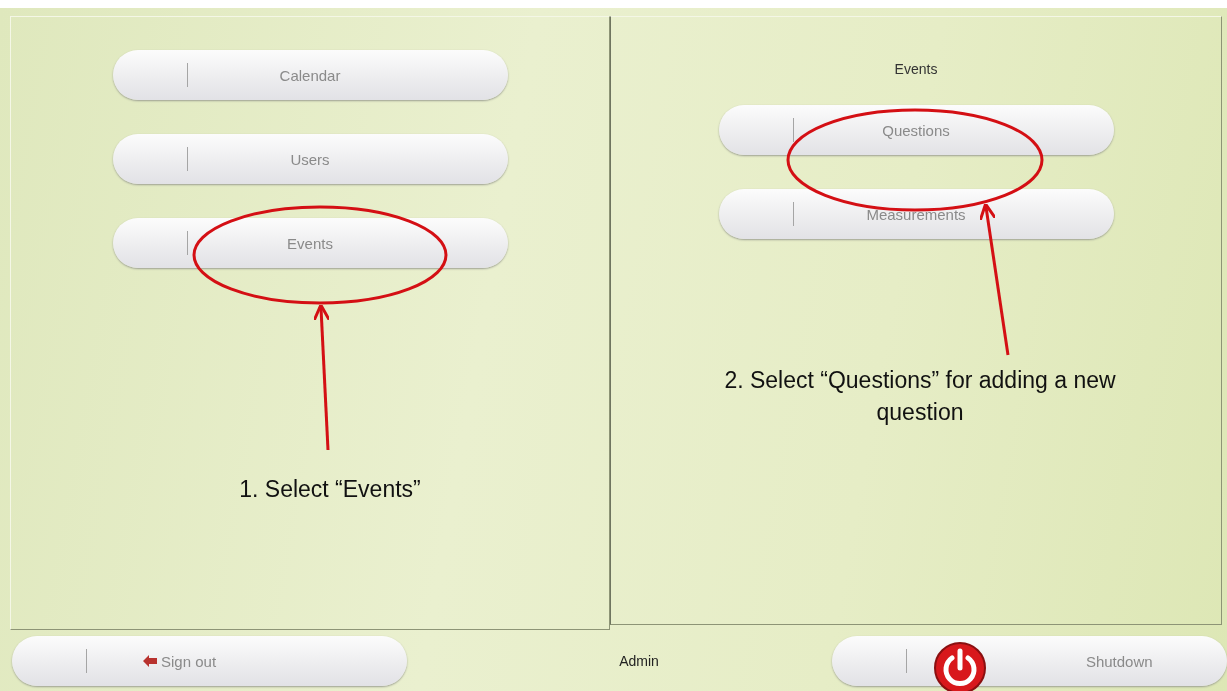 The image size is (1227, 691). I want to click on panel-title: Events, so click(916, 69).